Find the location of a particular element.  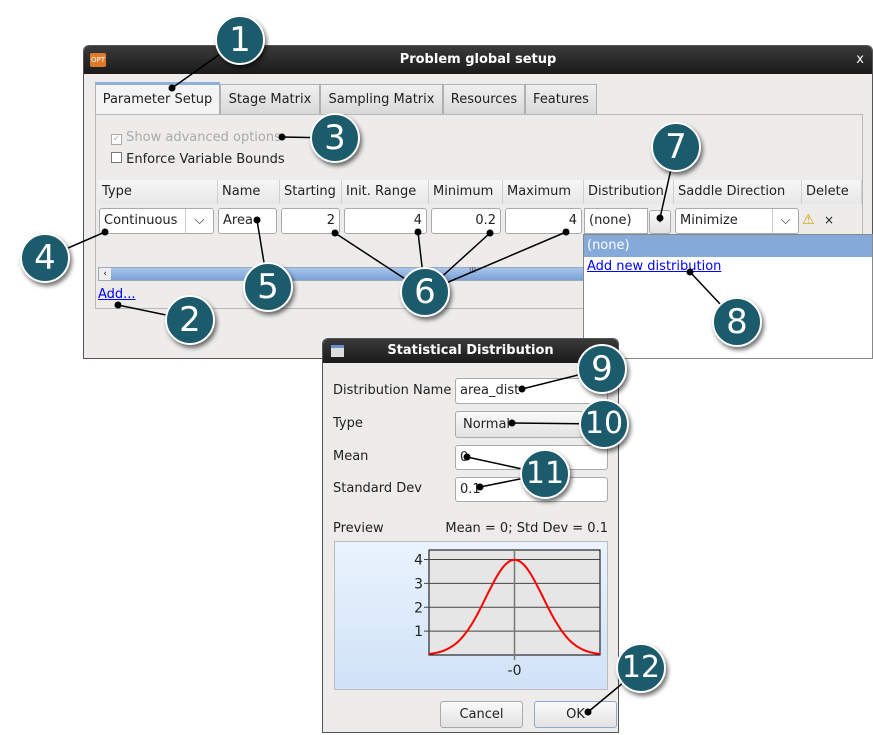

callout-8: 8 is located at coordinates (737, 322).